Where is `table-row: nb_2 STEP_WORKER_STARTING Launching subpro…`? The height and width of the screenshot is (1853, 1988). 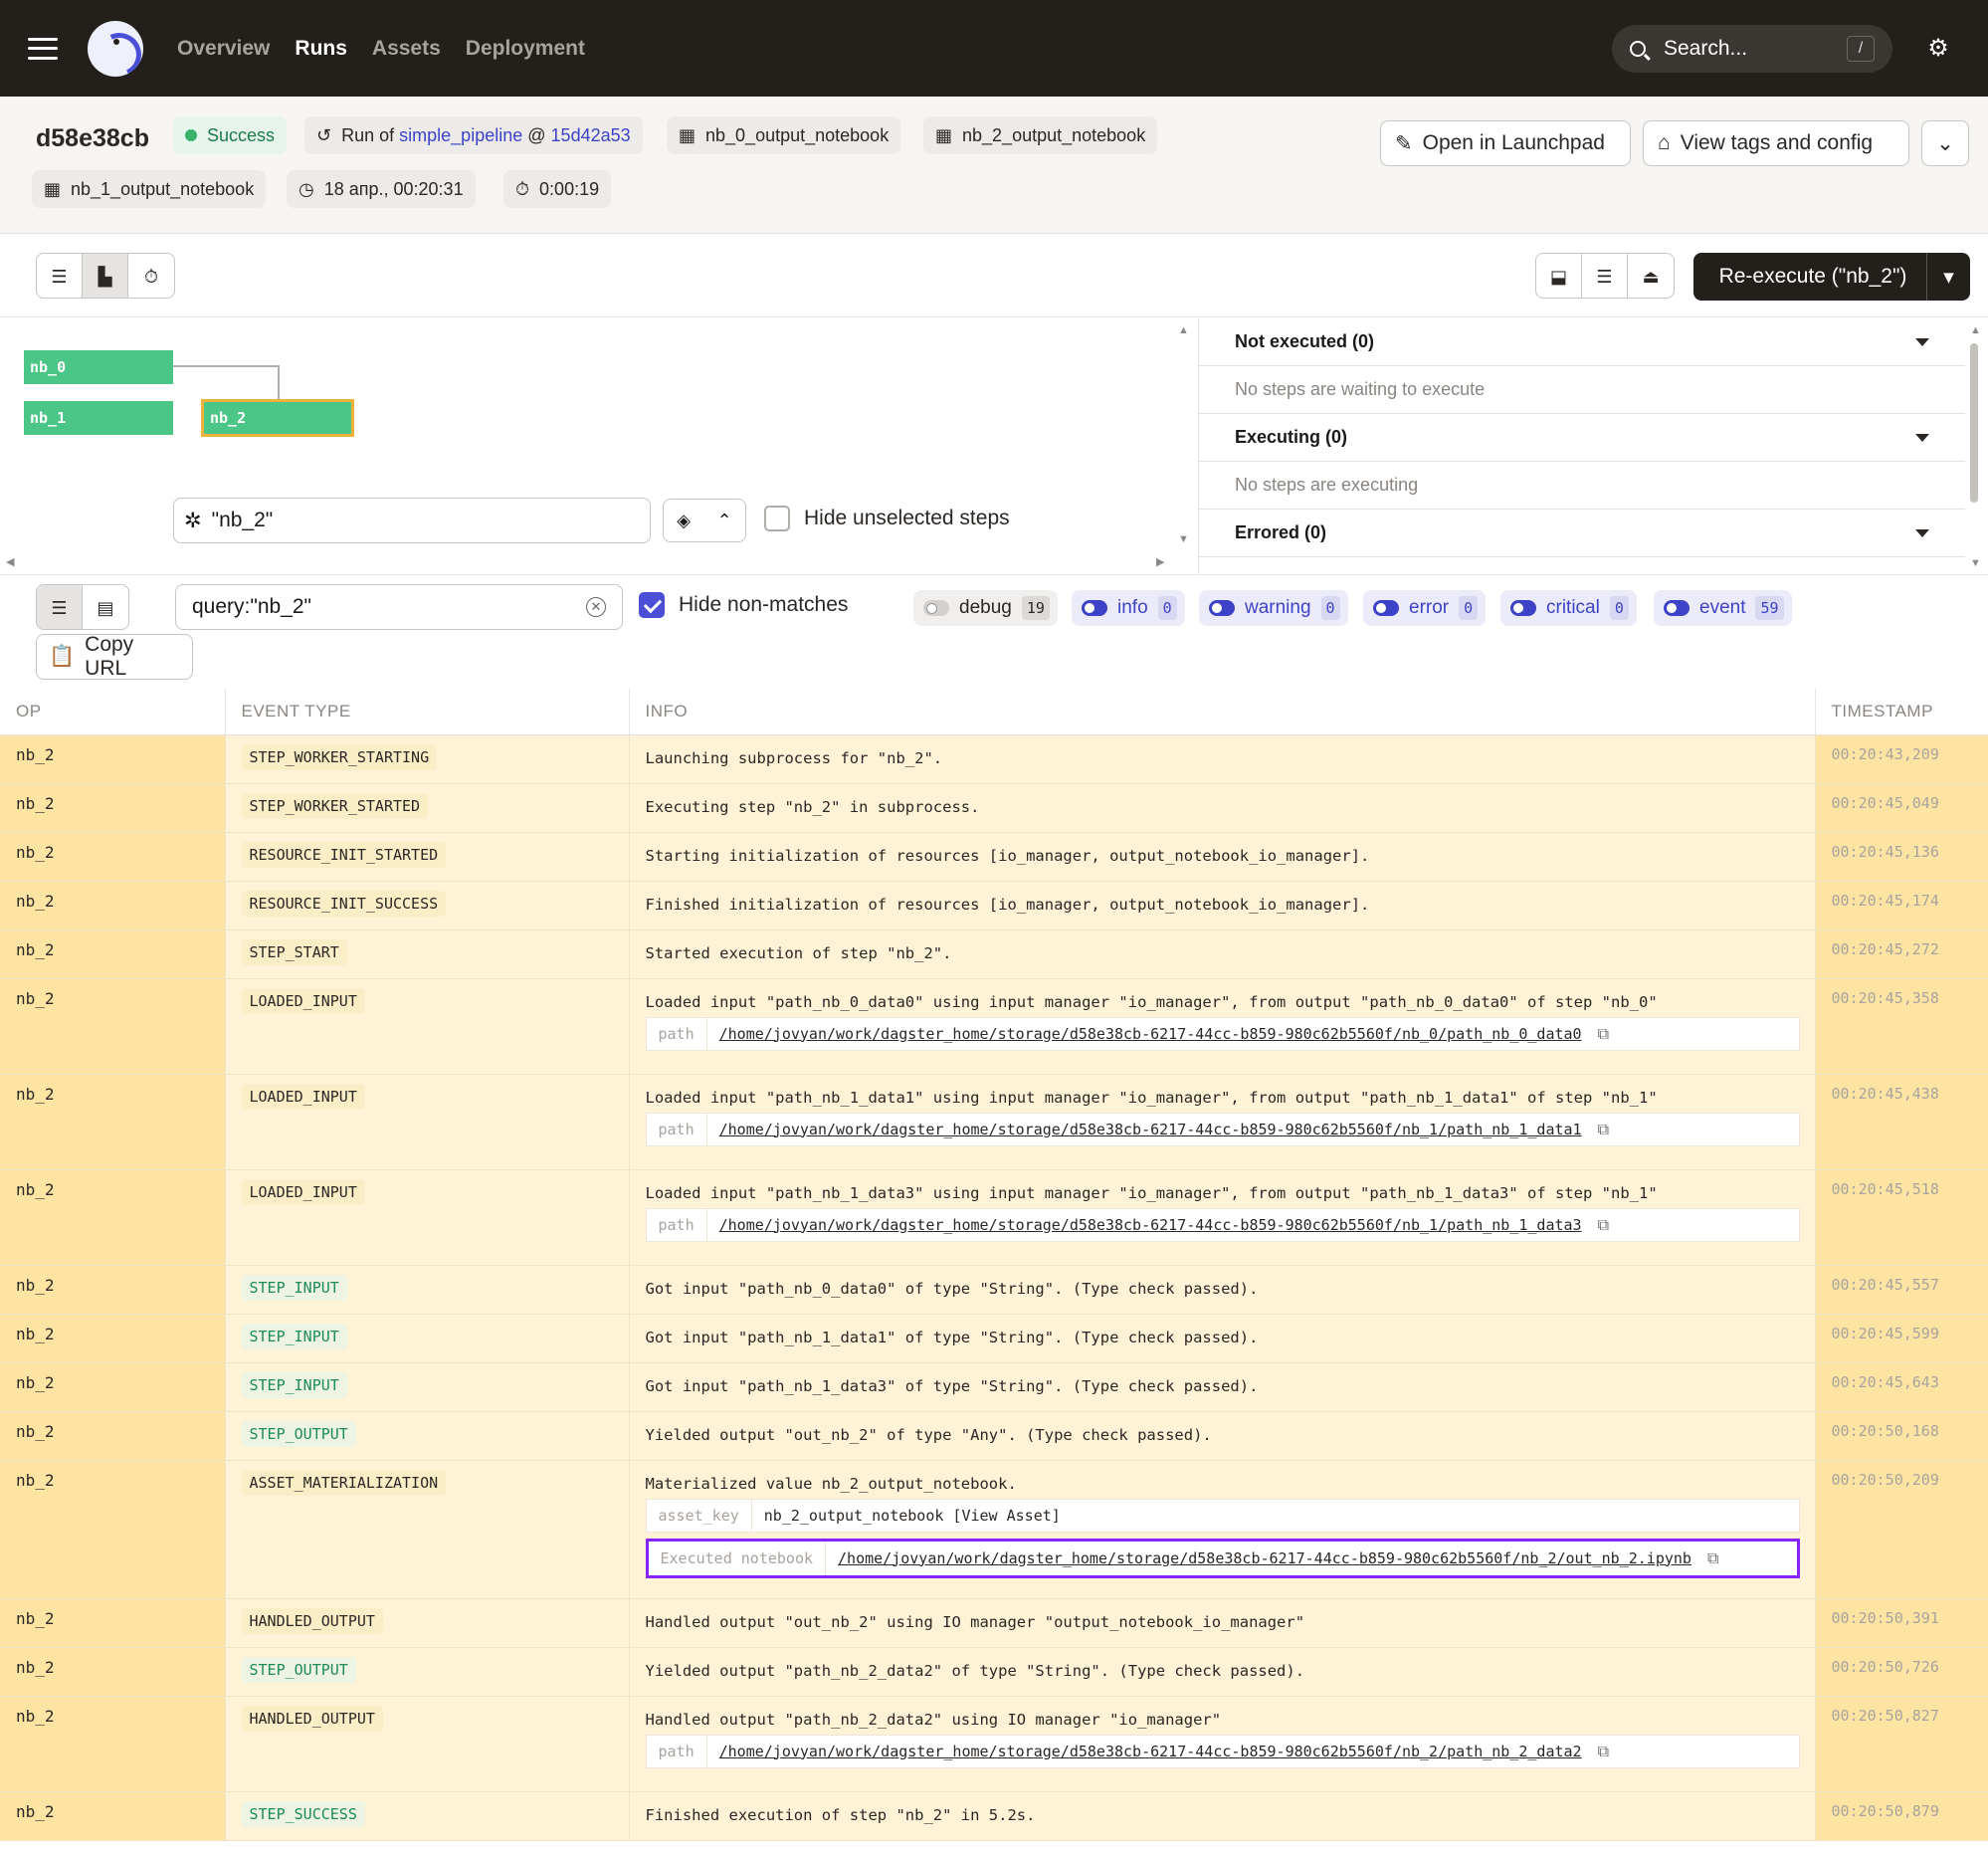 table-row: nb_2 STEP_WORKER_STARTING Launching subpro… is located at coordinates (994, 759).